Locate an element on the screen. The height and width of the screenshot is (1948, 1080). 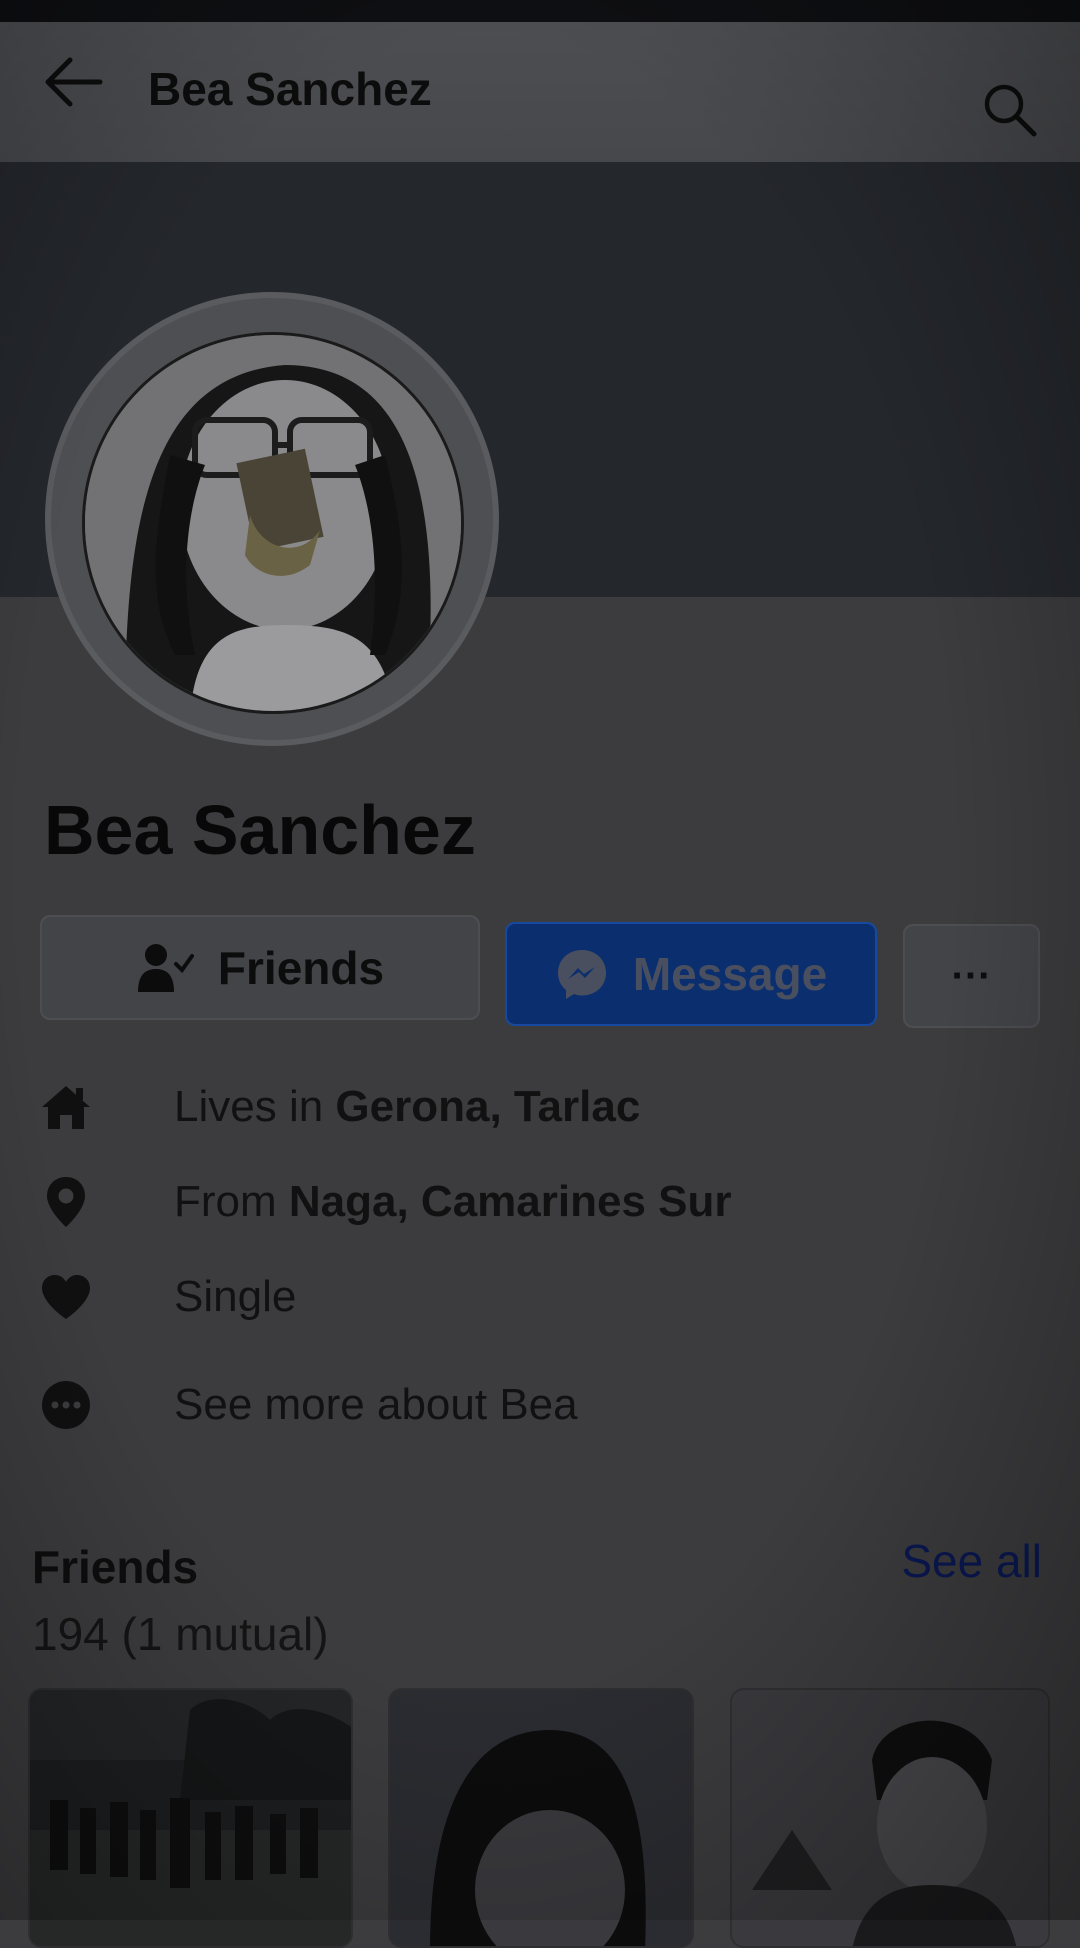
back-button is located at coordinates (75, 82).